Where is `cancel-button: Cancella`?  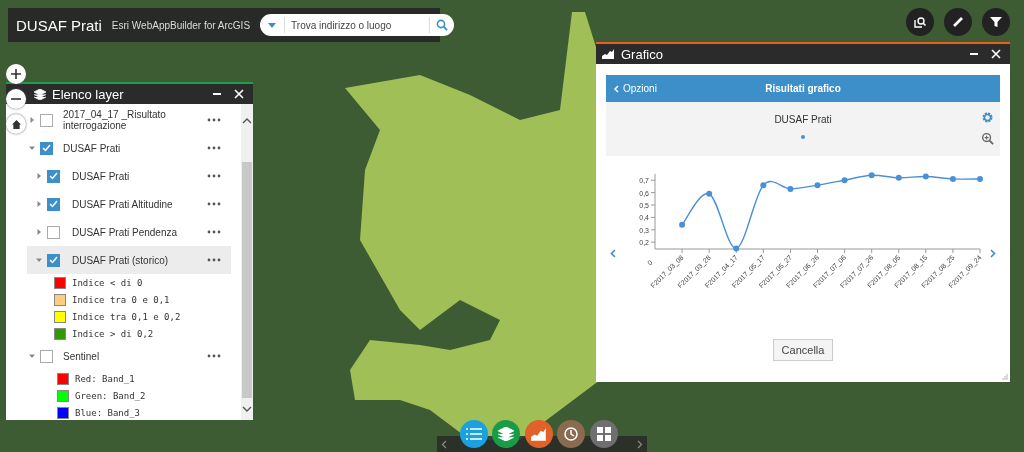 cancel-button: Cancella is located at coordinates (803, 350).